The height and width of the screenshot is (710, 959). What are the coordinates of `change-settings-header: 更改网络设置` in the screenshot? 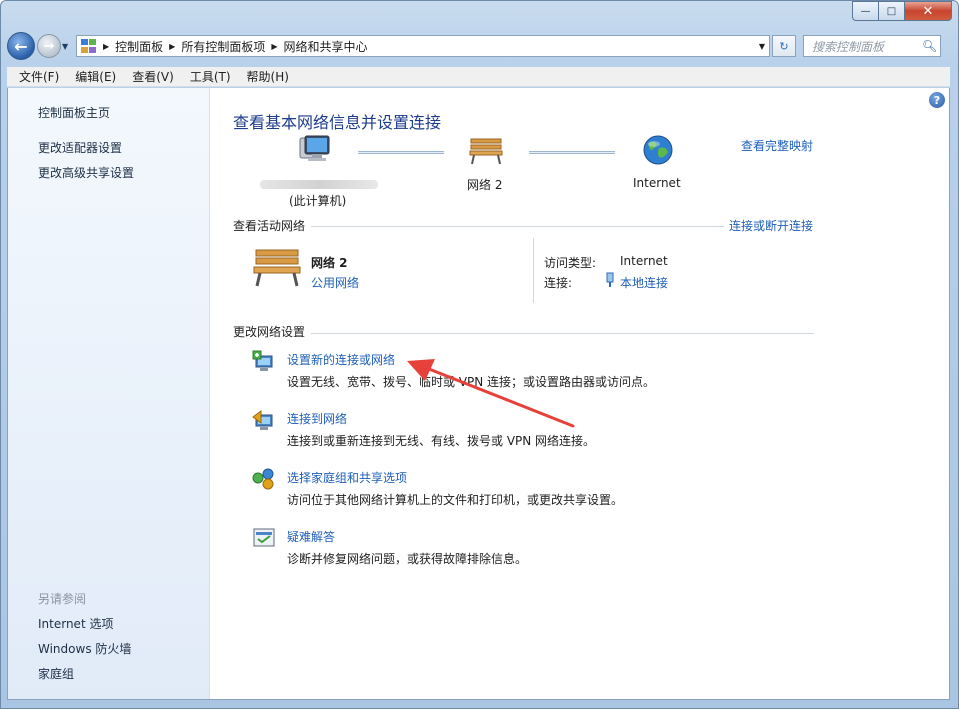 It's located at (269, 332).